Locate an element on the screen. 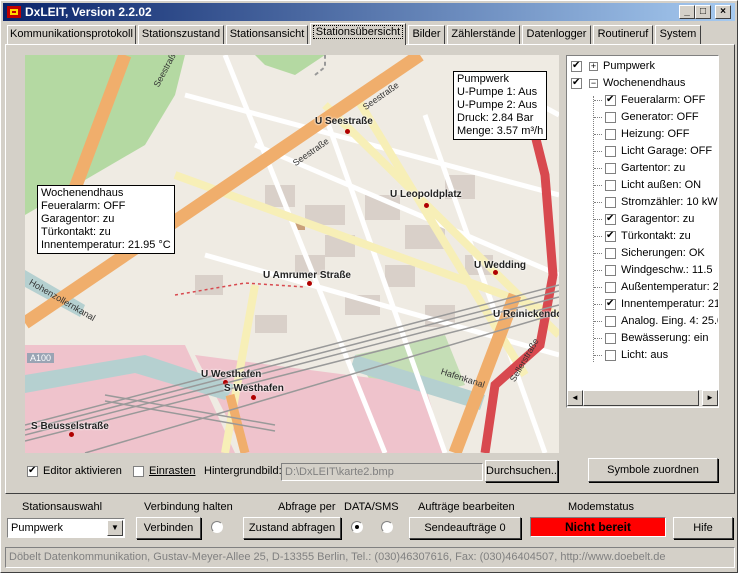 This screenshot has height=573, width=738. tree-item: Außentemperatur: 20 is located at coordinates (642, 287).